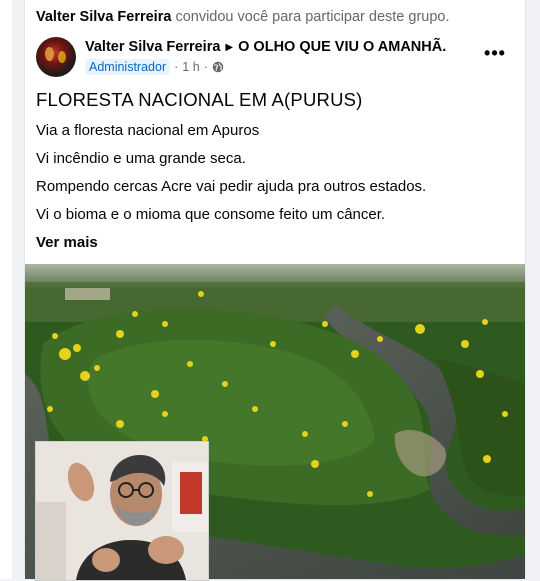 The height and width of the screenshot is (581, 540). I want to click on role-badge: Administrador, so click(128, 67).